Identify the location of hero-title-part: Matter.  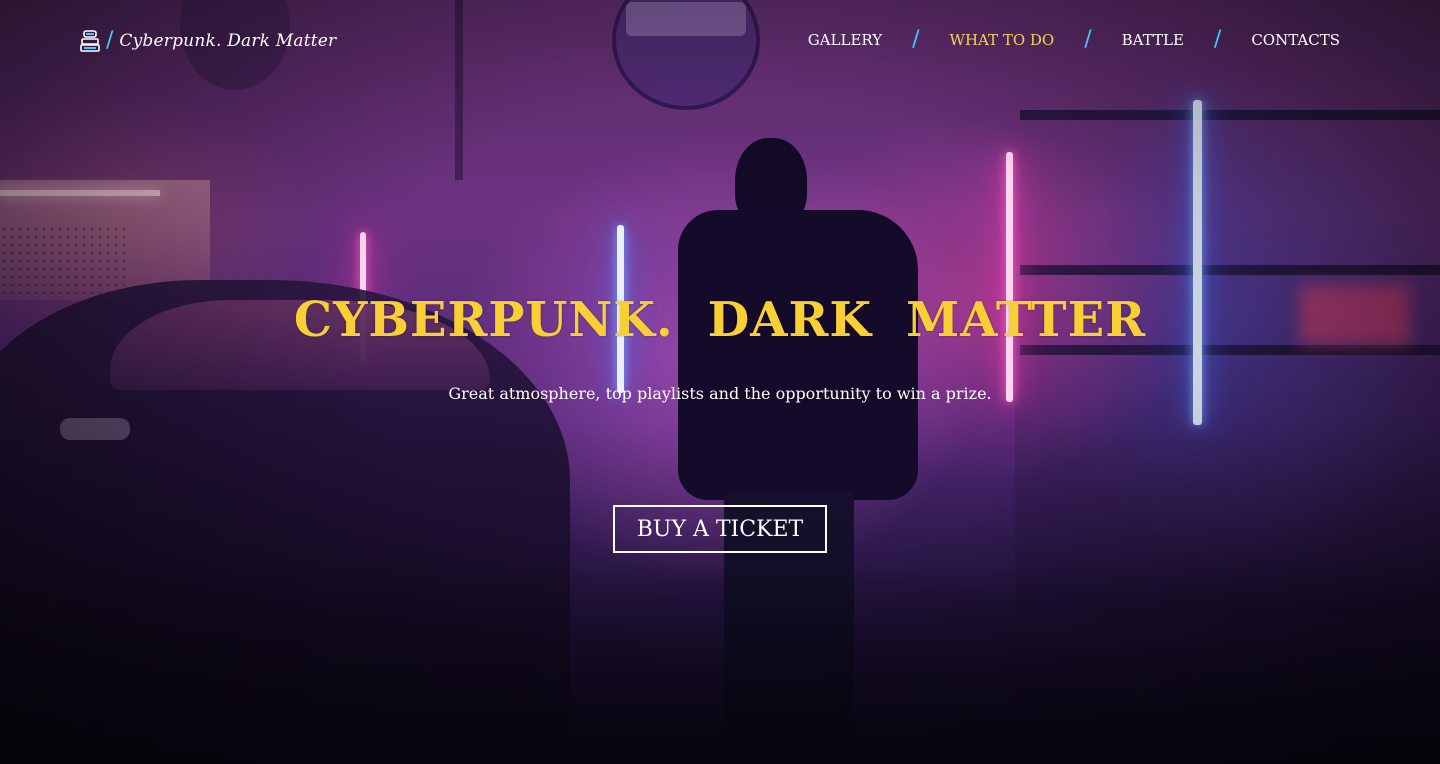
(1026, 320).